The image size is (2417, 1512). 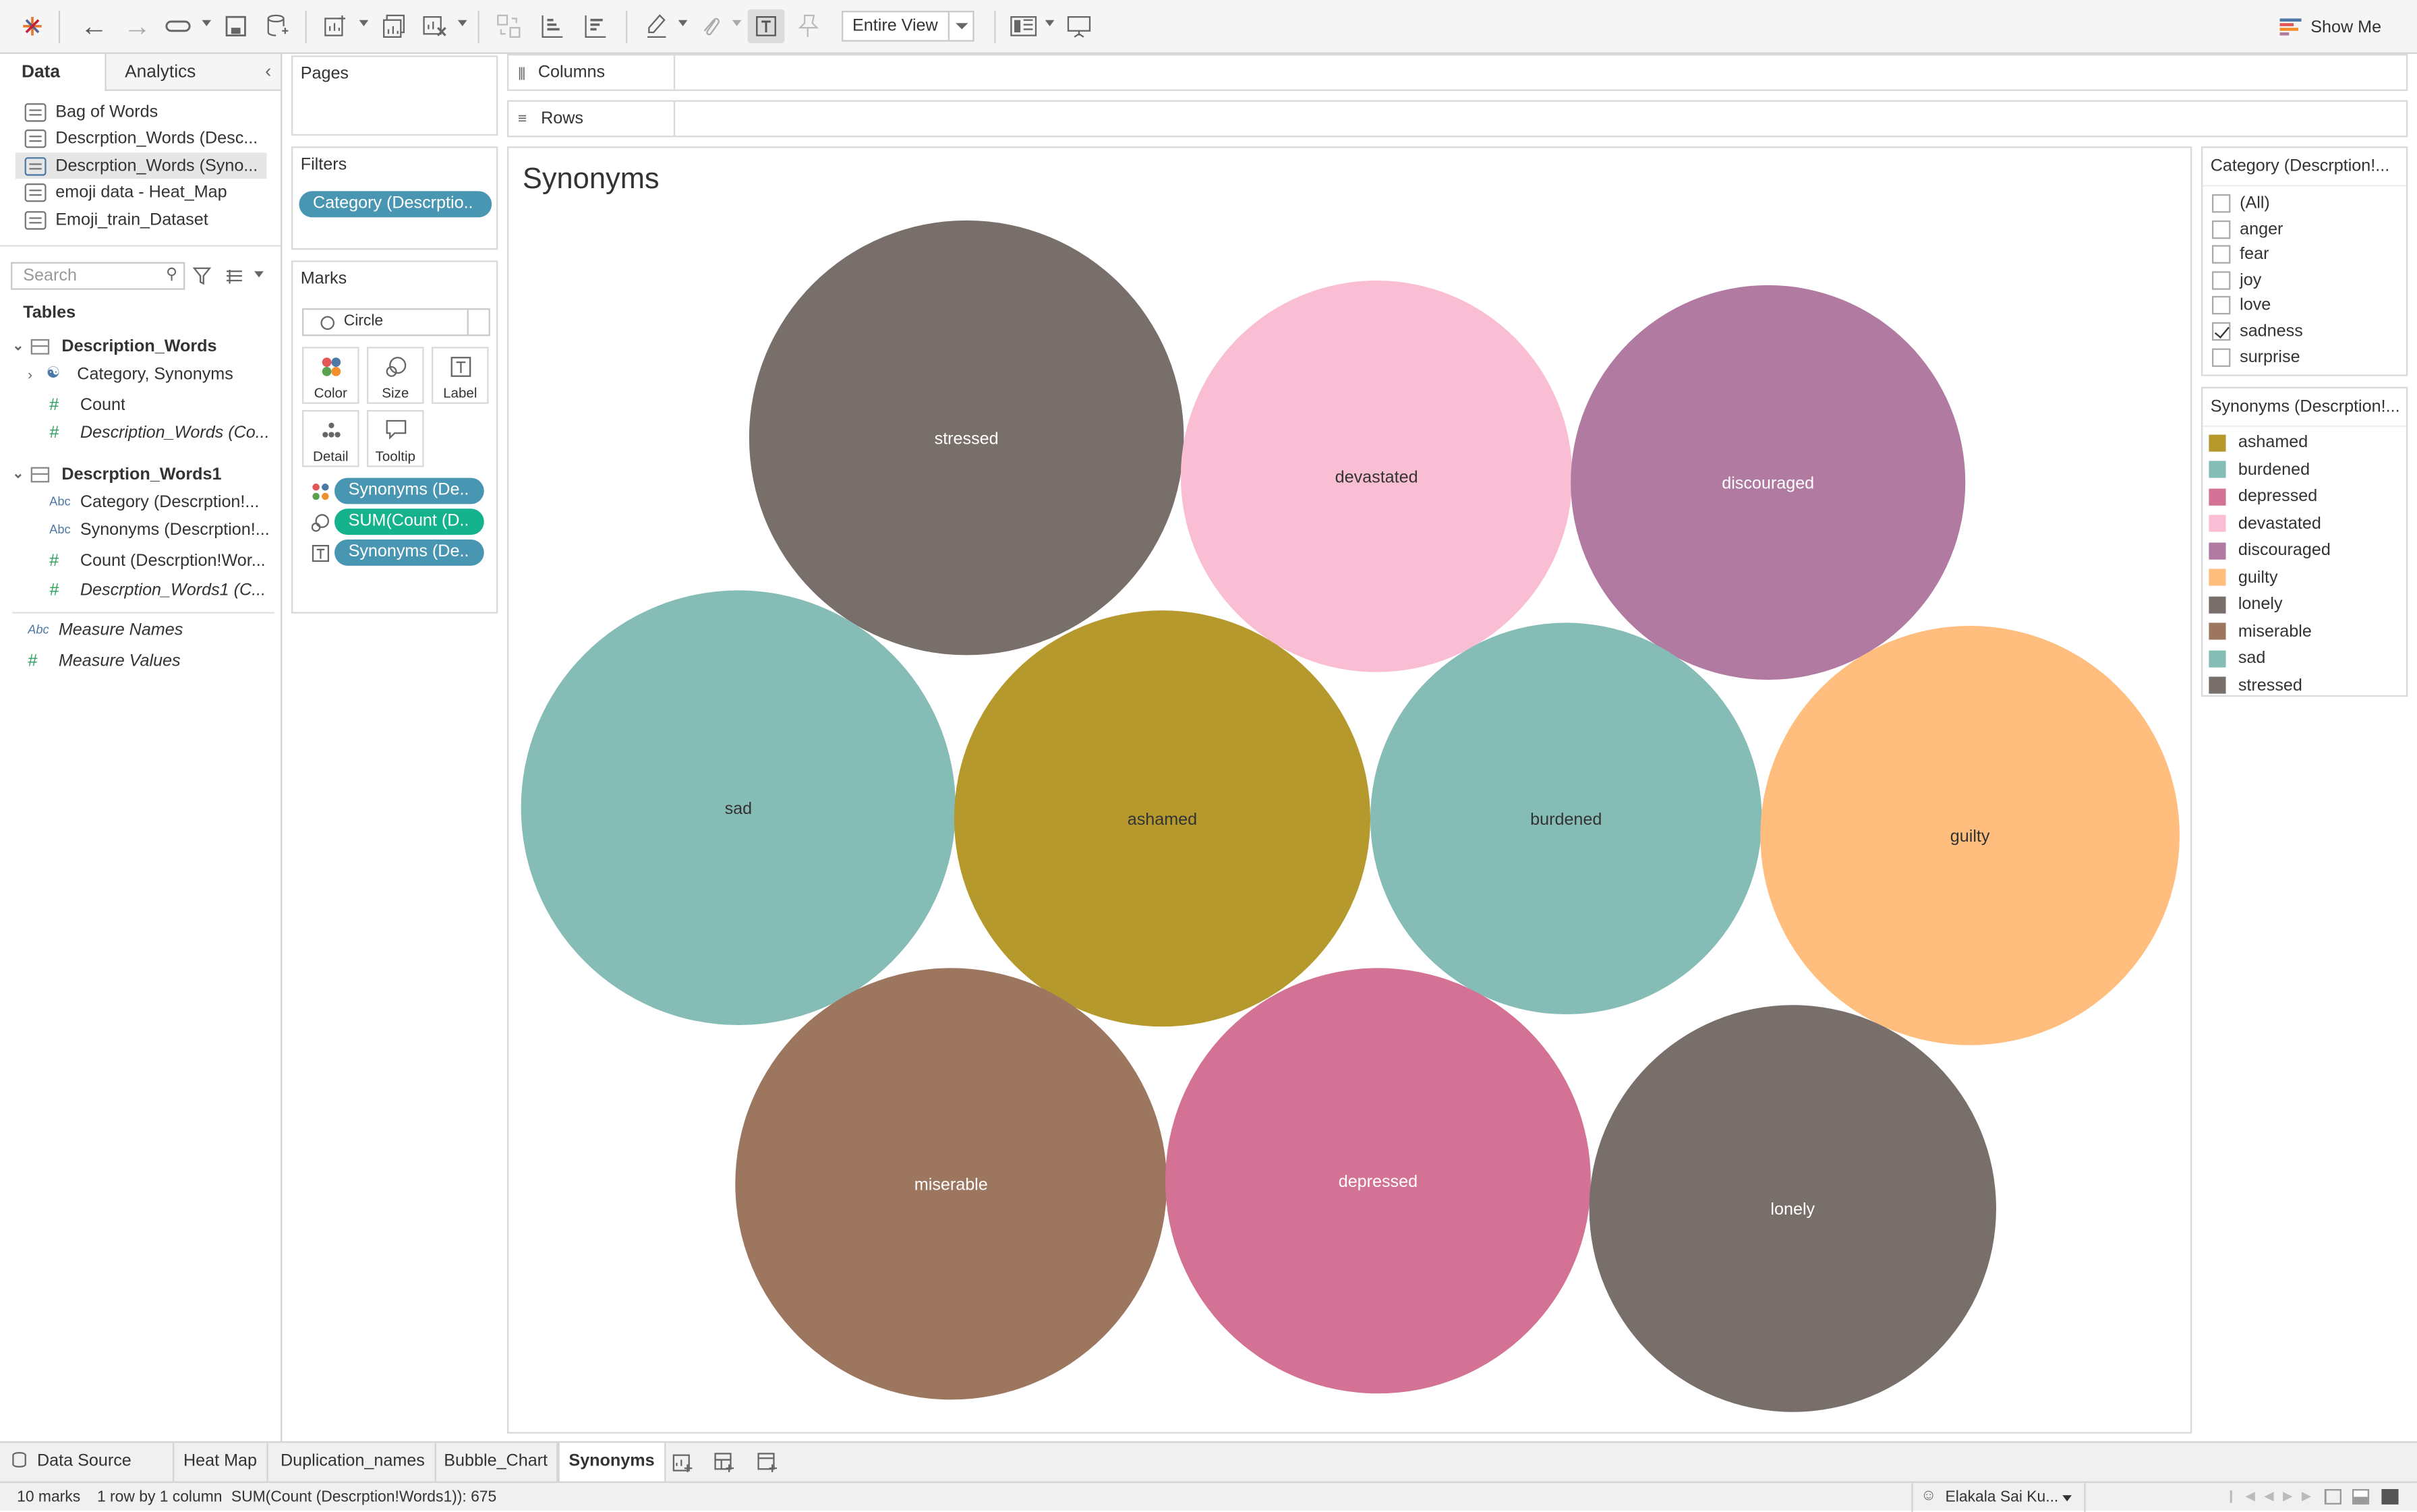 I want to click on show-me-label: Show Me, so click(x=2346, y=27).